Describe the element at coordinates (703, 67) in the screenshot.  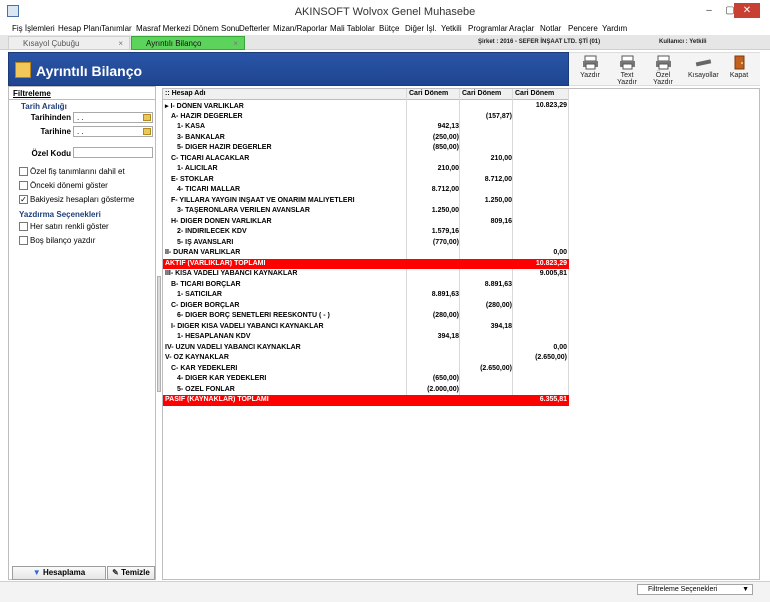
I see `shortcuts-button: Kısayollar` at that location.